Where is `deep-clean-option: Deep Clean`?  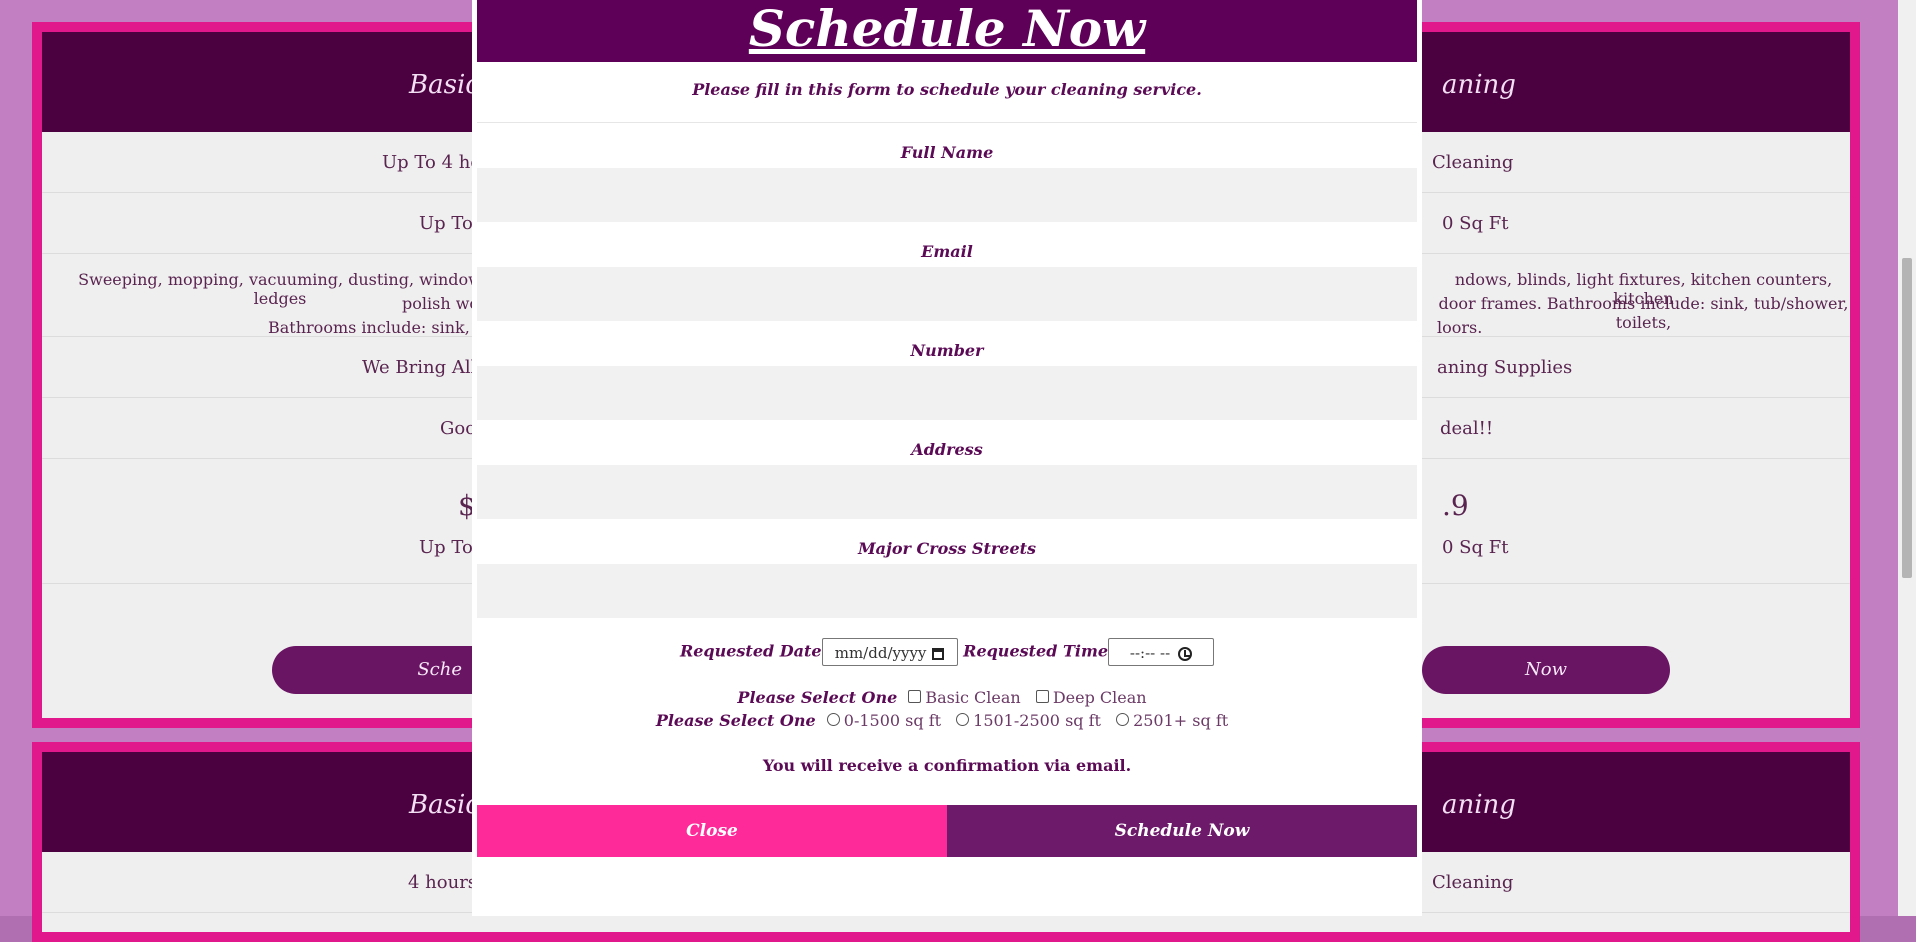
deep-clean-option: Deep Clean is located at coordinates (1091, 697).